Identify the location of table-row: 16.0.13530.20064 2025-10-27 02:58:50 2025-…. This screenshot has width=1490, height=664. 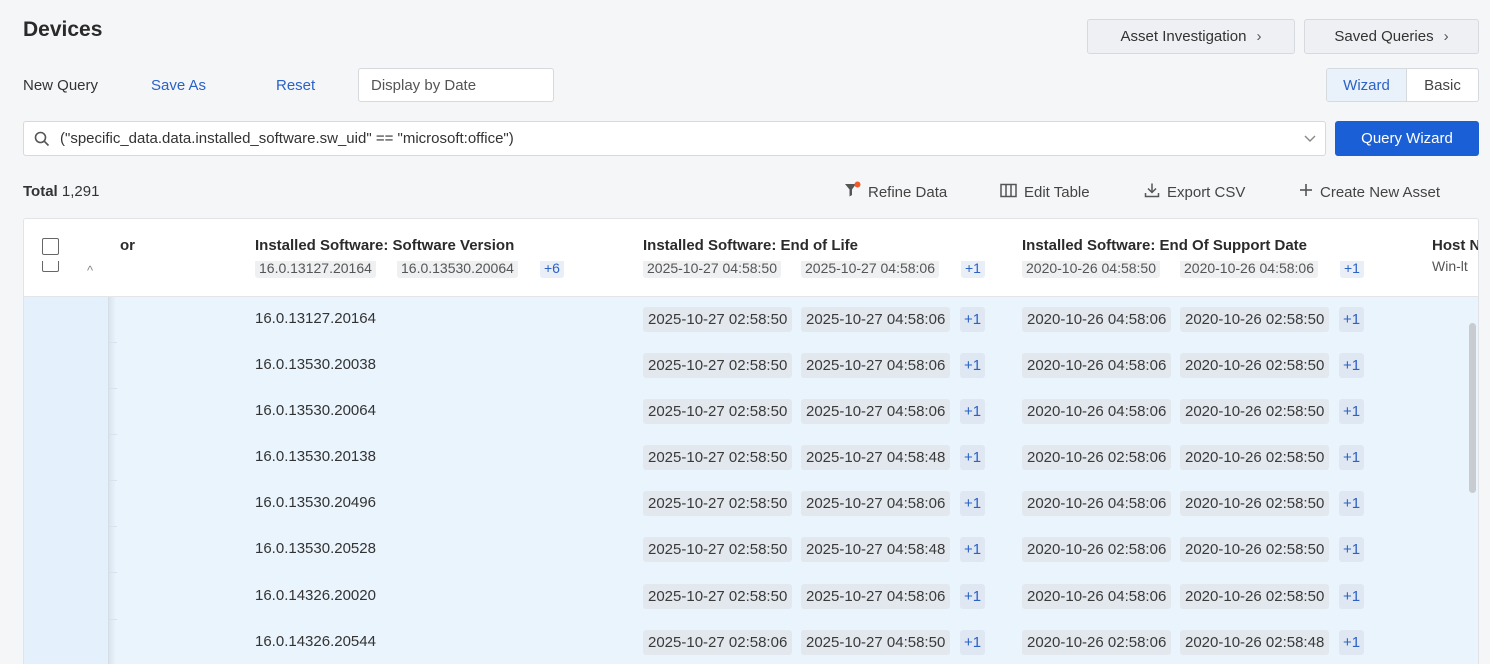
(747, 412).